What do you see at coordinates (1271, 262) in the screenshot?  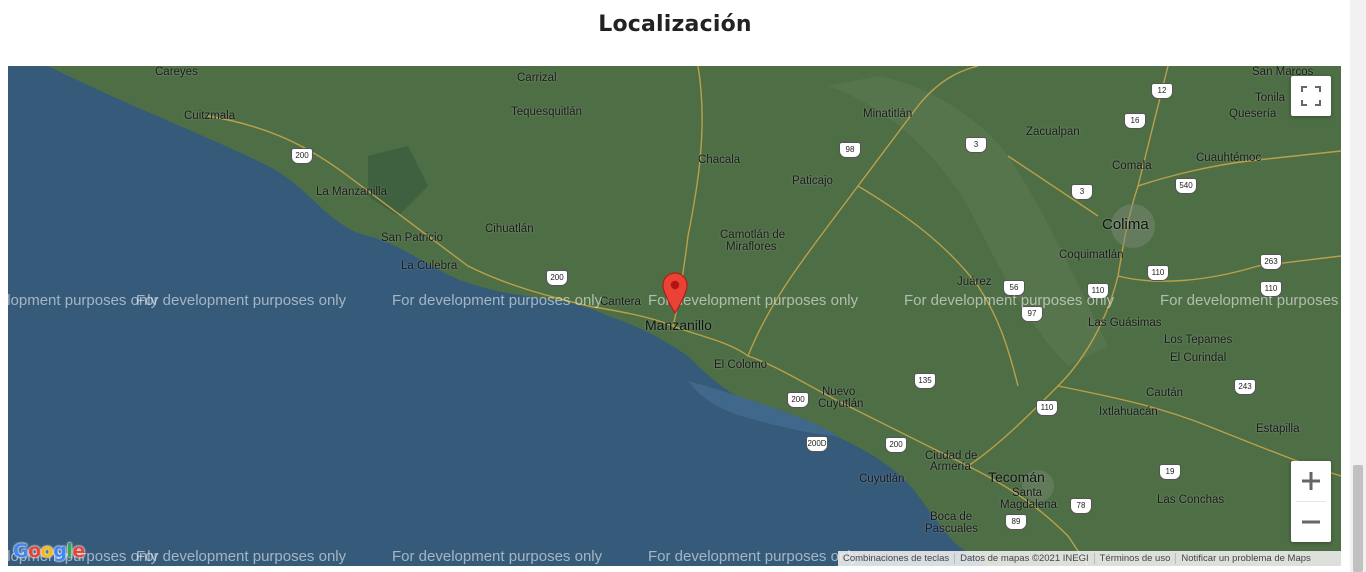 I see `route-shield: 263` at bounding box center [1271, 262].